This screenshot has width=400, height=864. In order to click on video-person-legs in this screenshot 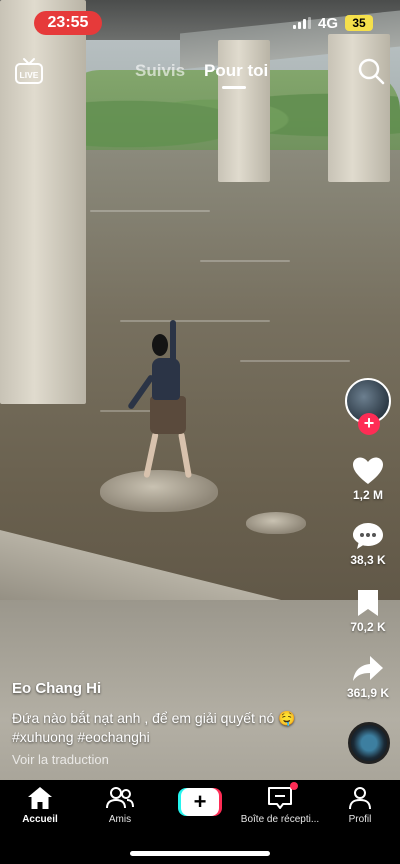, I will do `click(167, 456)`.